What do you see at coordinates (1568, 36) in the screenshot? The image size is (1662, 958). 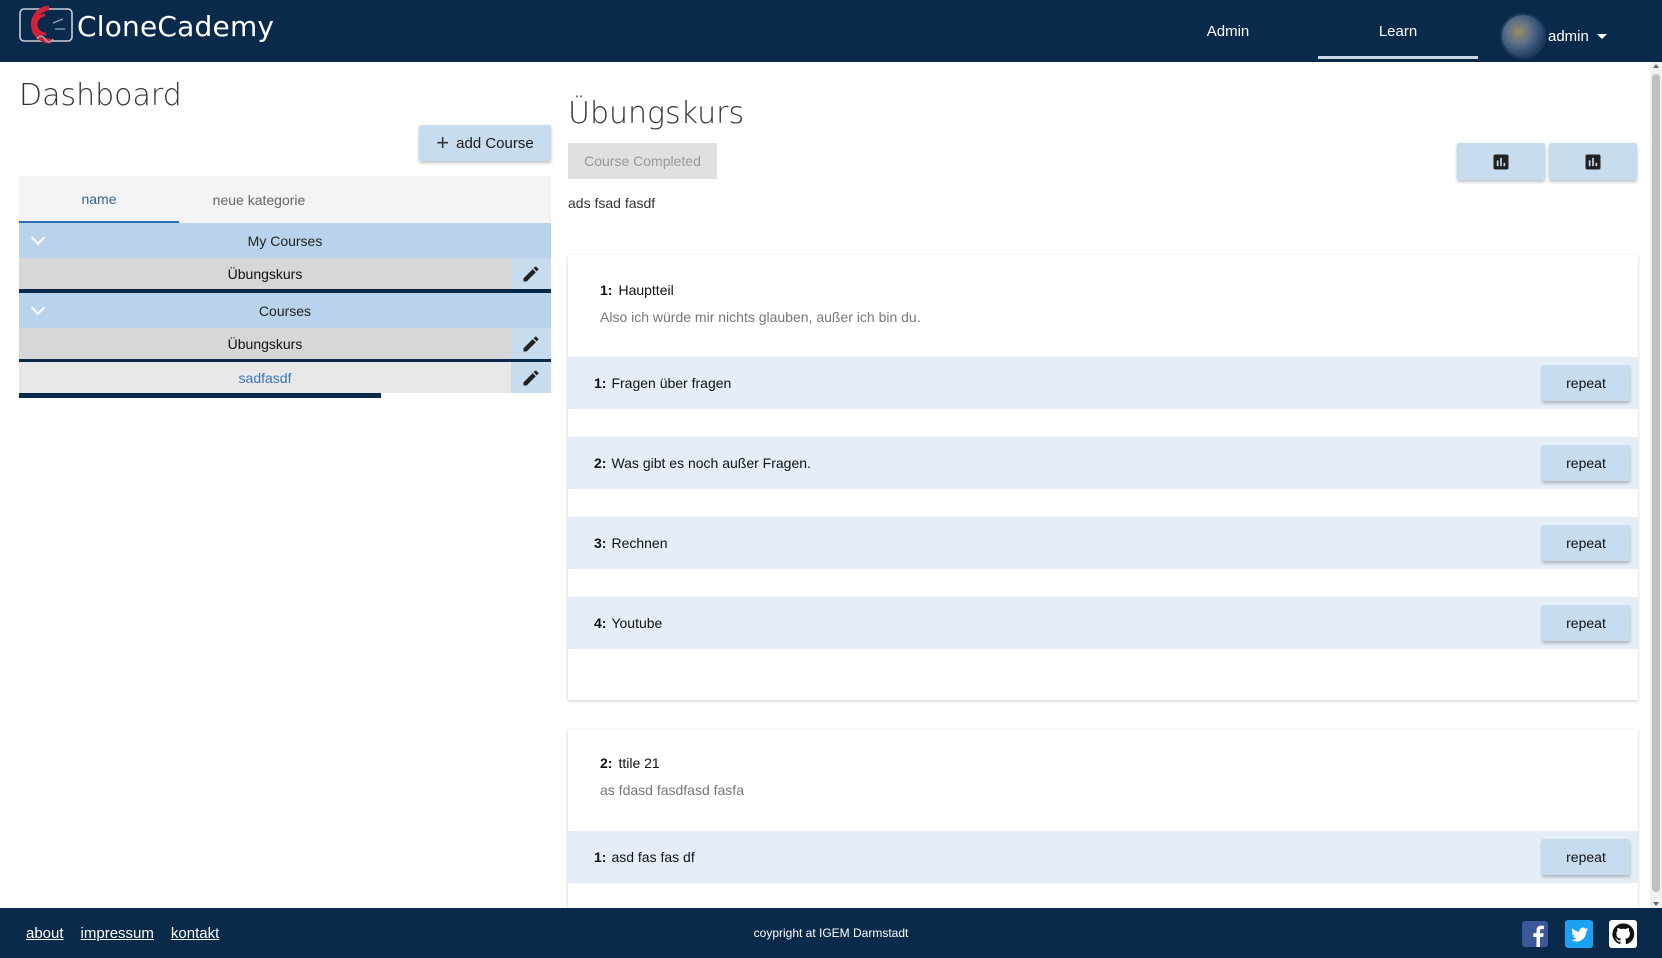 I see `user-name: admin` at bounding box center [1568, 36].